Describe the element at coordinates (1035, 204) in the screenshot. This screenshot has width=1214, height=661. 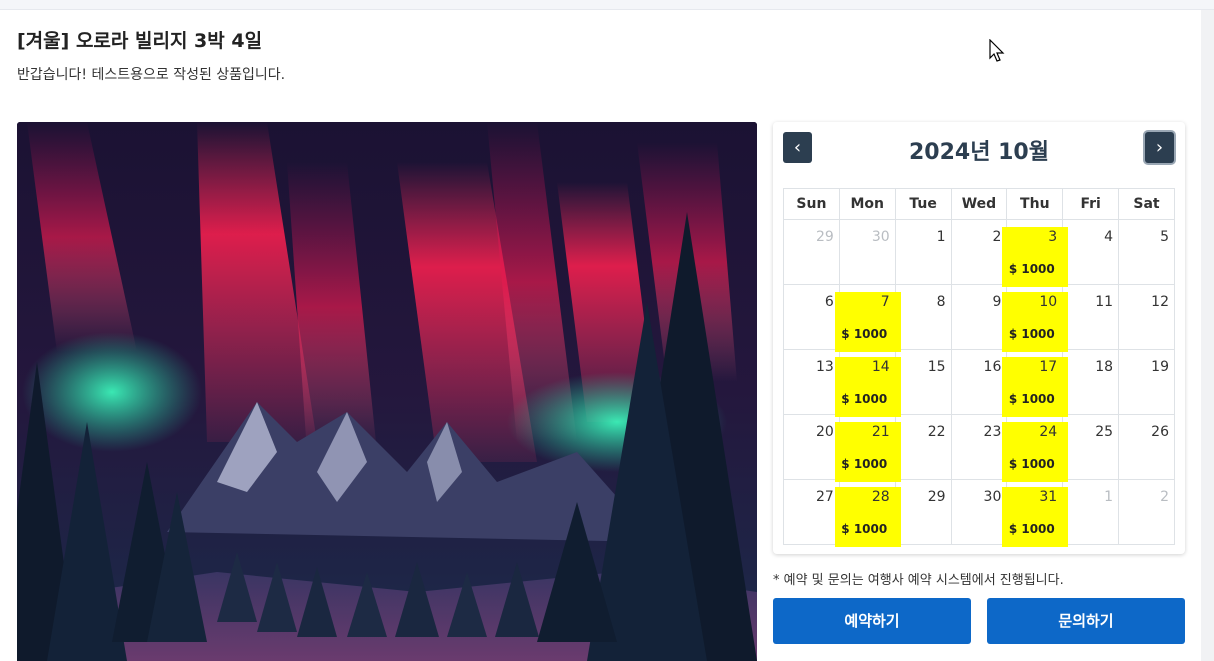
I see `weekday-thu: Thu` at that location.